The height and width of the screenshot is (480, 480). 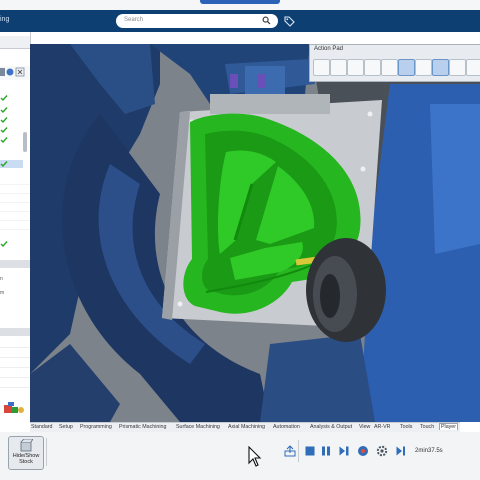 I want to click on machine-view-icon, so click(x=389, y=67).